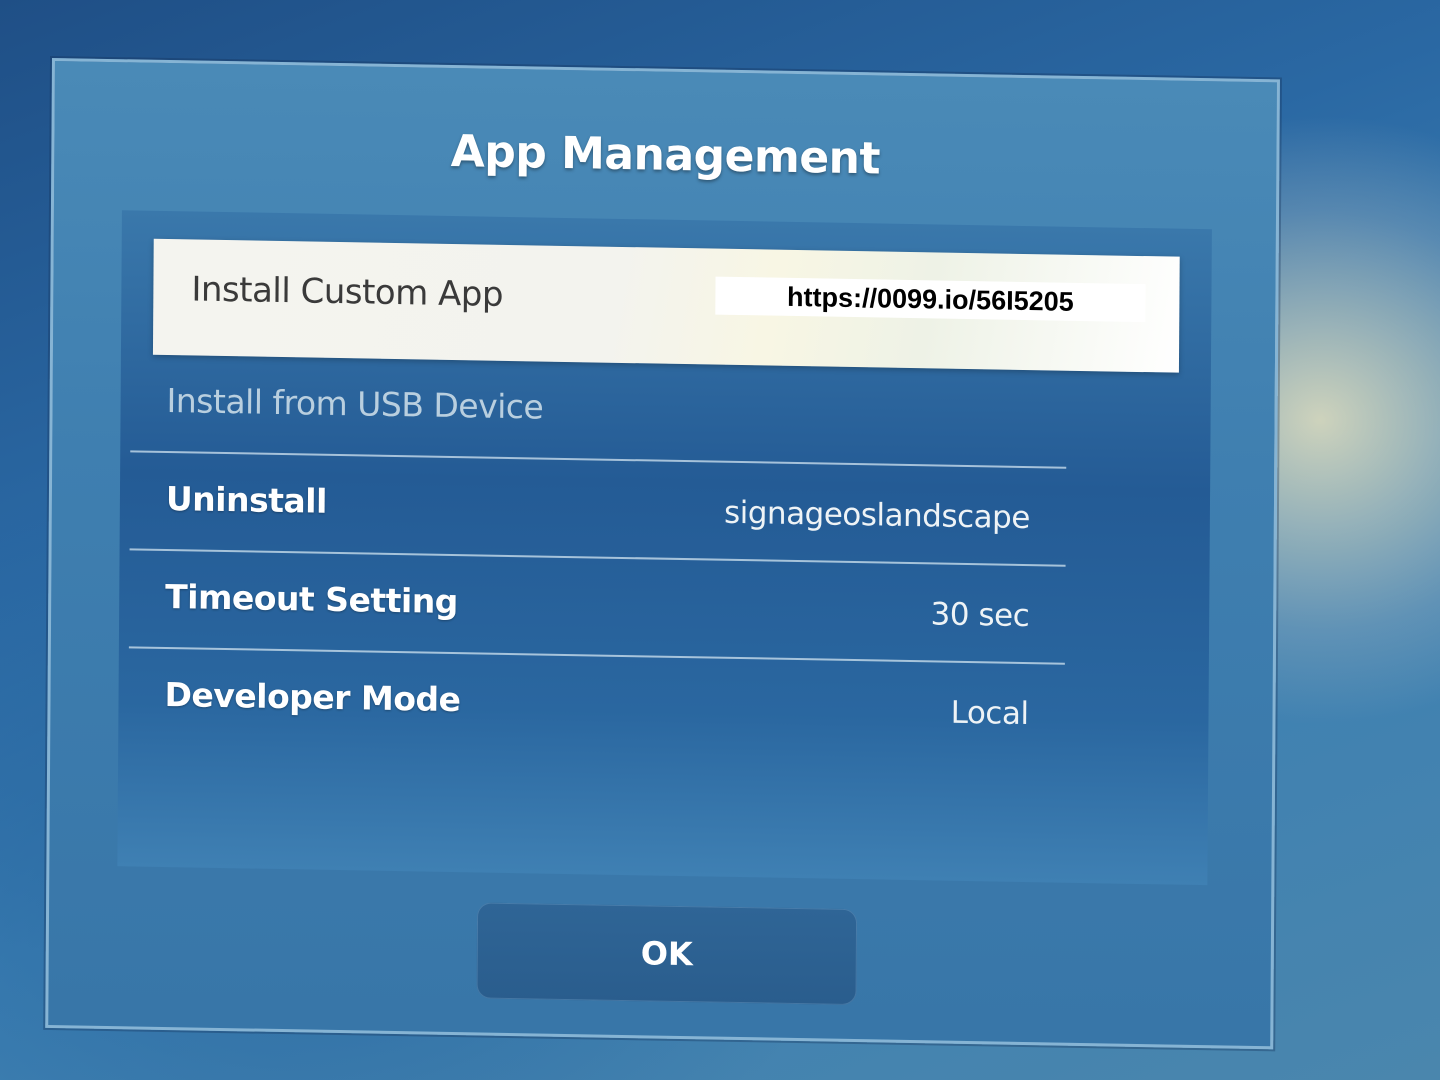 The width and height of the screenshot is (1440, 1080). I want to click on install-from-usb-item: Install from USB Device, so click(598, 411).